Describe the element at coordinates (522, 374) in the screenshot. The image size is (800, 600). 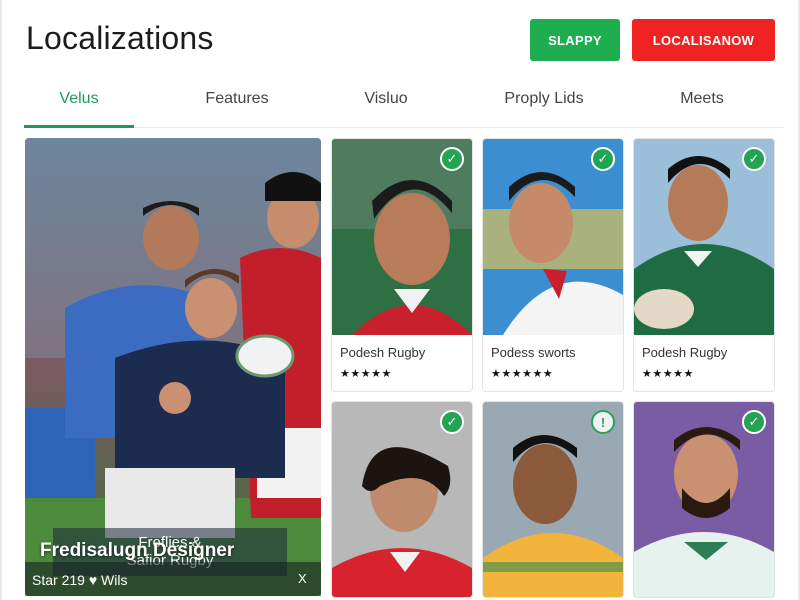
I see `rating-stars: ★★★★★★` at that location.